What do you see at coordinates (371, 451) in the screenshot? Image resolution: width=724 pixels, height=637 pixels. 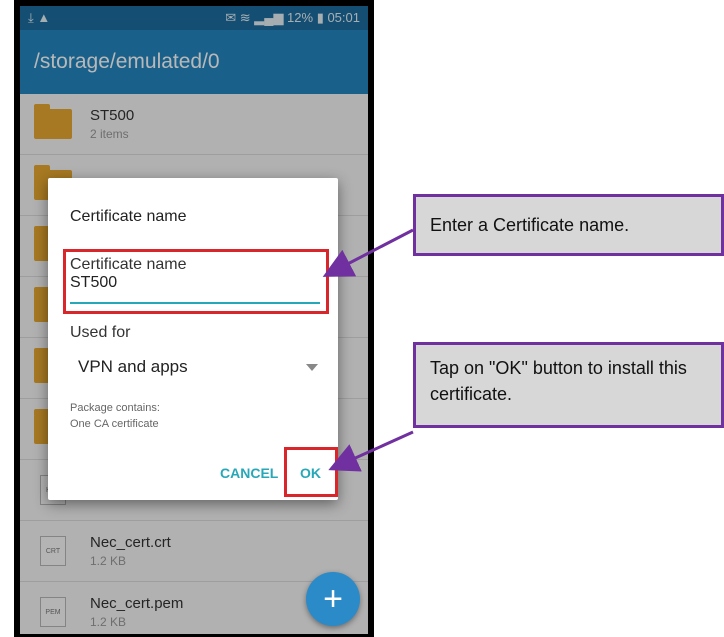 I see `arrow-to-ok-button` at bounding box center [371, 451].